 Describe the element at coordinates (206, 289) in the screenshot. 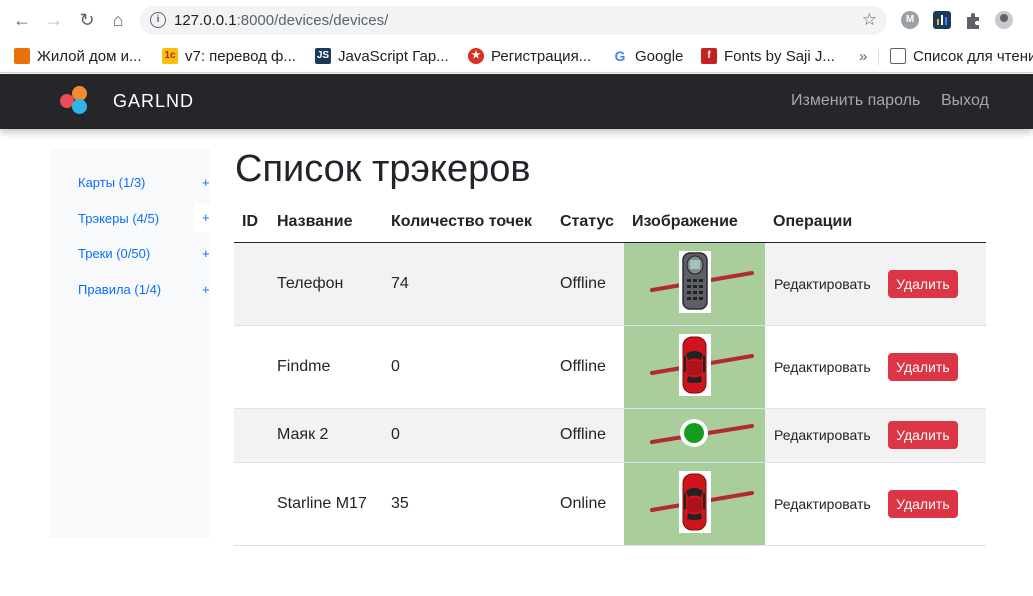

I see `add-rule-plus-icon: +` at that location.